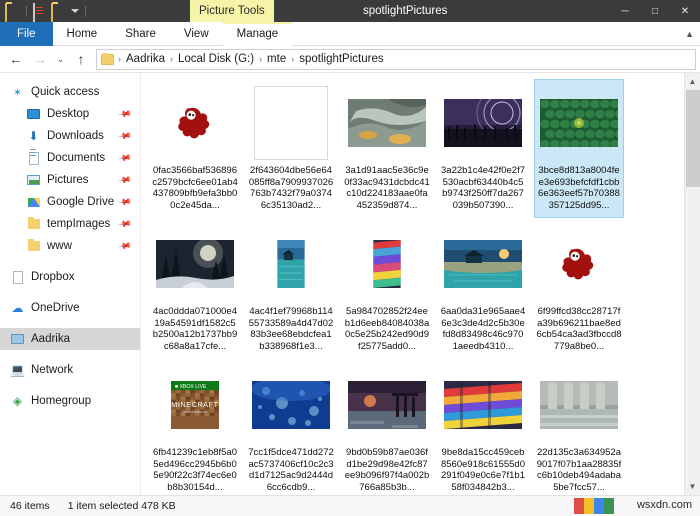  Describe the element at coordinates (75, 136) in the screenshot. I see `sidebar-label-downloads: Downloads` at that location.